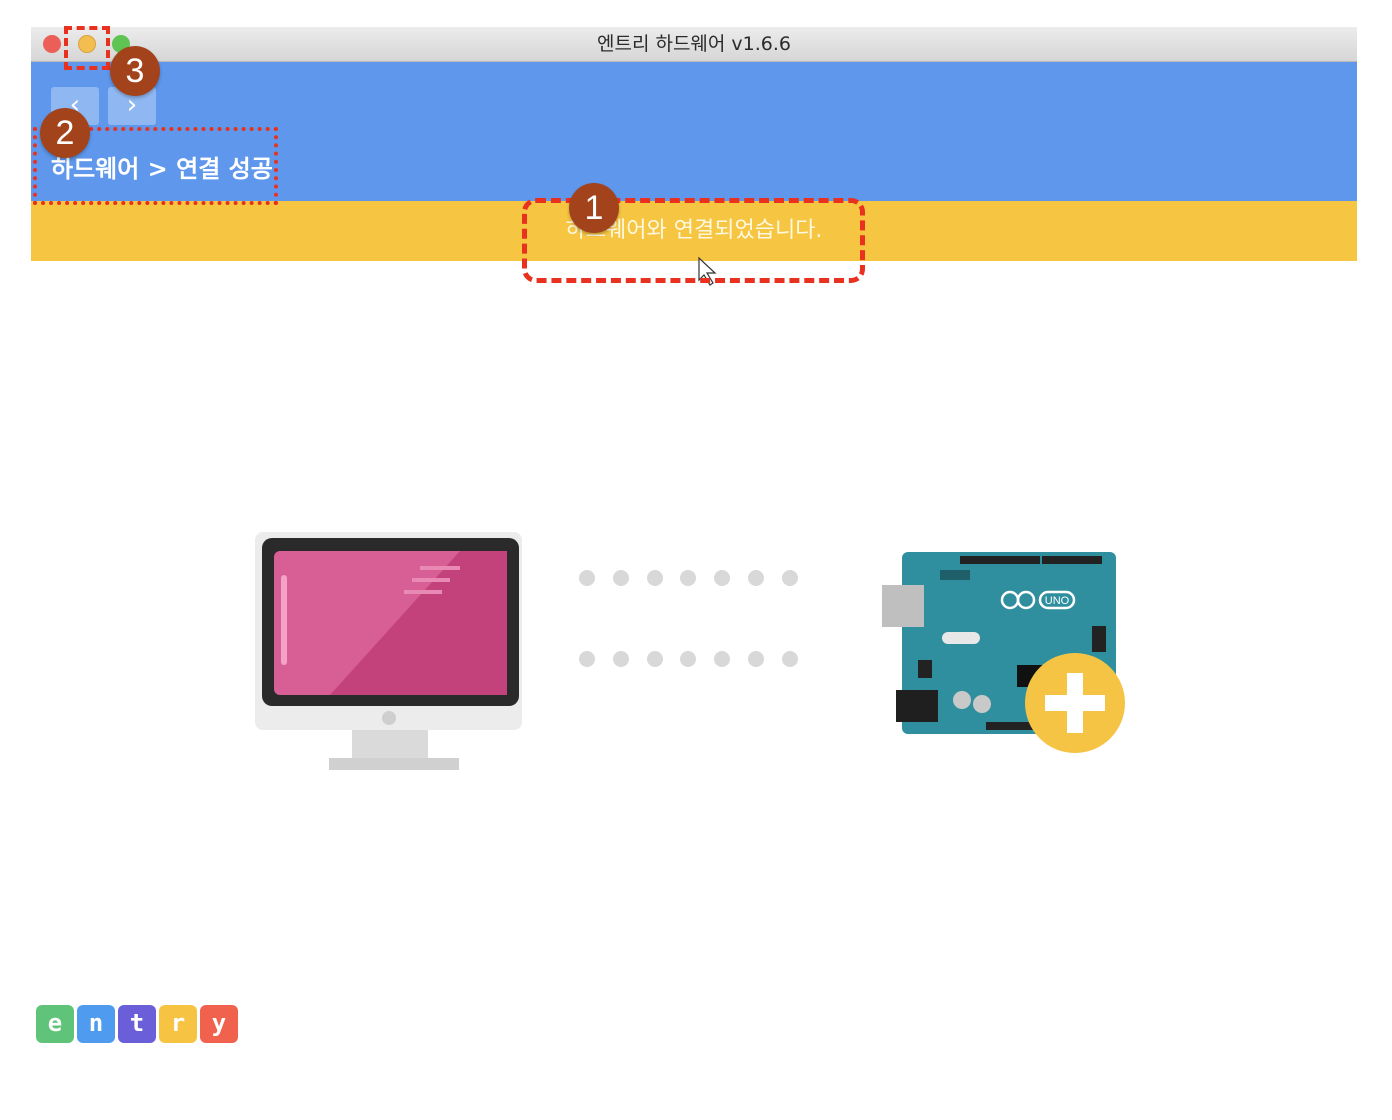  What do you see at coordinates (96, 1024) in the screenshot?
I see `logo-letter-n: n` at bounding box center [96, 1024].